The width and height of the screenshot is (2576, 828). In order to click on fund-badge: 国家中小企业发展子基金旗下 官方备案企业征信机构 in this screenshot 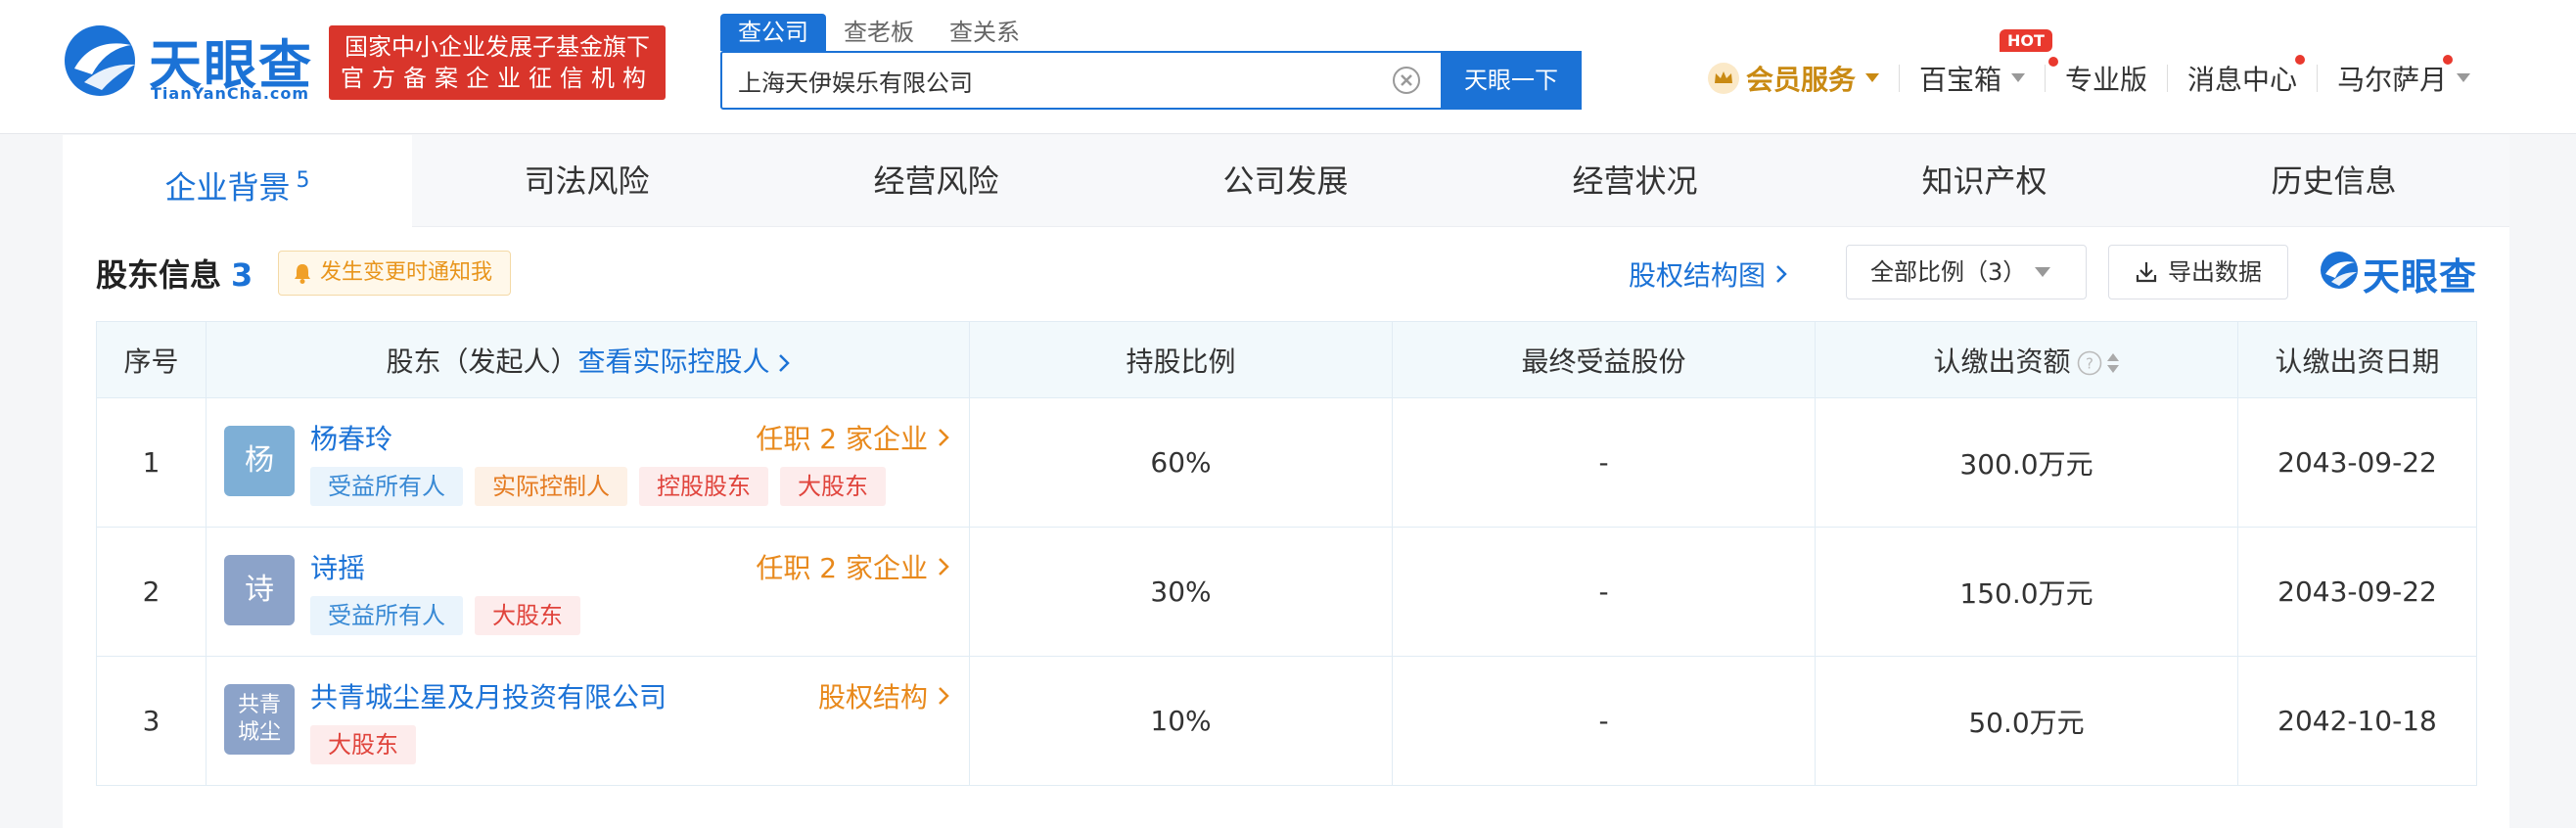, I will do `click(497, 63)`.